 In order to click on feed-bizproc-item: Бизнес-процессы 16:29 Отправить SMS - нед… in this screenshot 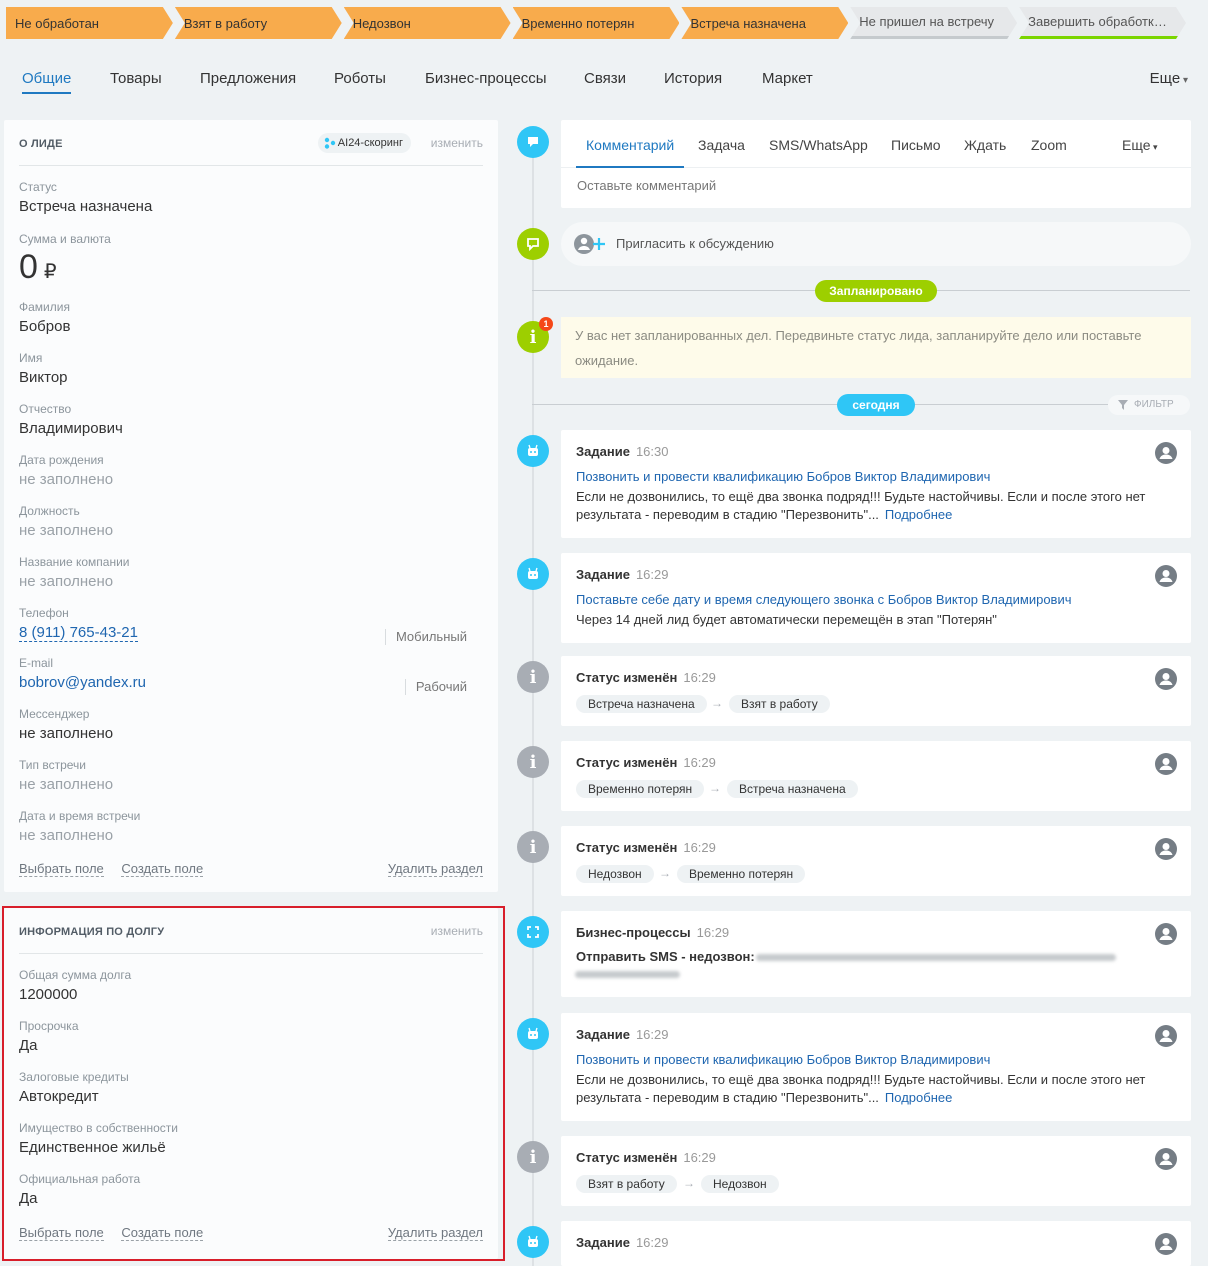, I will do `click(876, 954)`.